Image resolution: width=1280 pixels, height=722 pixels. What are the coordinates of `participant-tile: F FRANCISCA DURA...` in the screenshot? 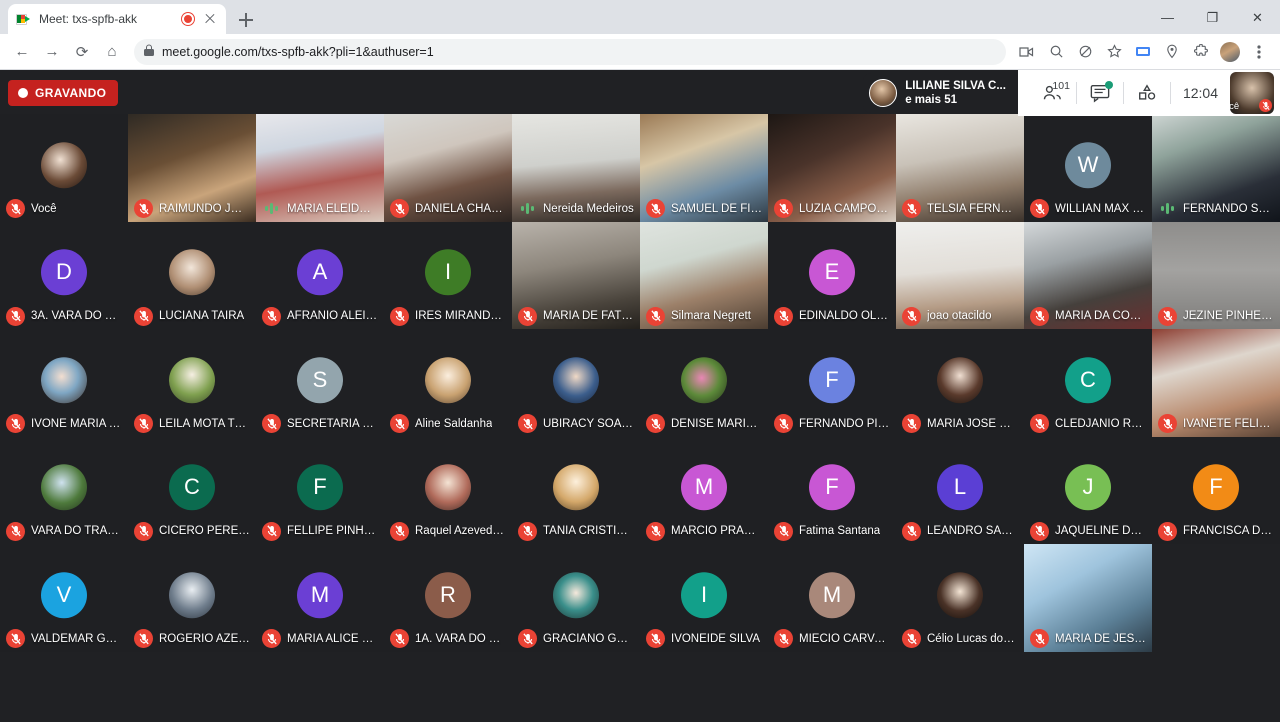 It's located at (1216, 490).